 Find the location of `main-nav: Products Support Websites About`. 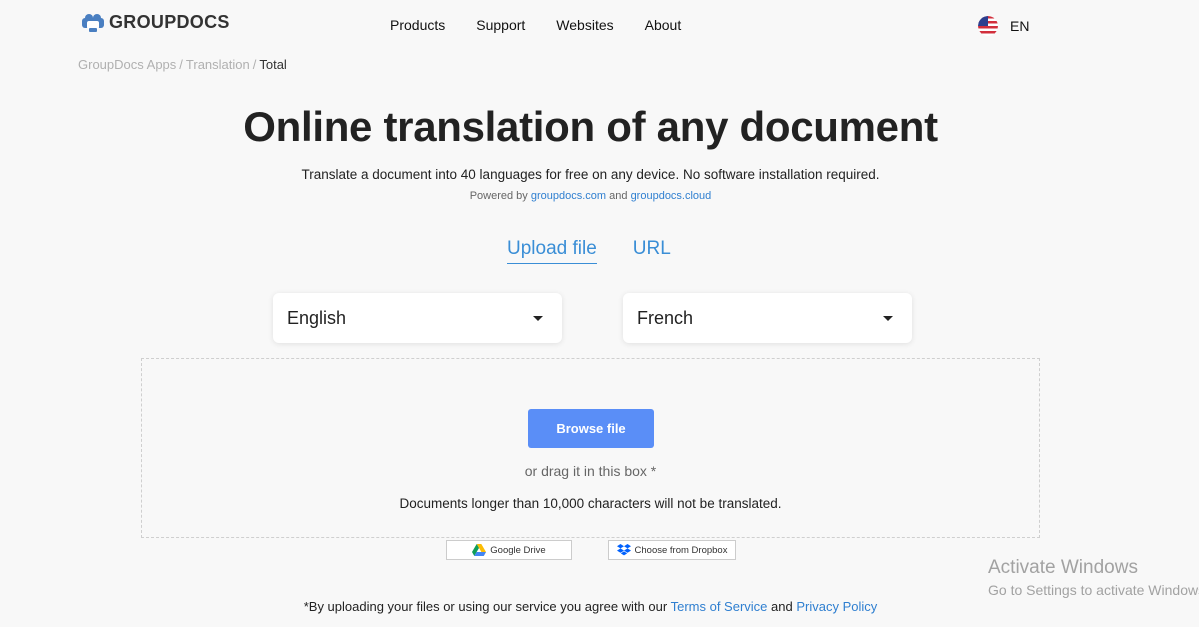

main-nav: Products Support Websites About is located at coordinates (535, 25).